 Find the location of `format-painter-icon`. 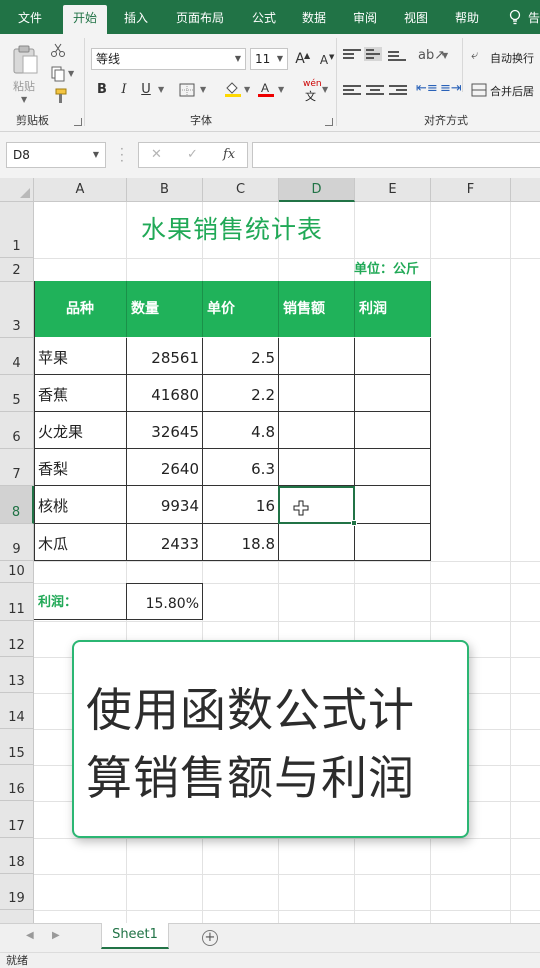

format-painter-icon is located at coordinates (59, 96).